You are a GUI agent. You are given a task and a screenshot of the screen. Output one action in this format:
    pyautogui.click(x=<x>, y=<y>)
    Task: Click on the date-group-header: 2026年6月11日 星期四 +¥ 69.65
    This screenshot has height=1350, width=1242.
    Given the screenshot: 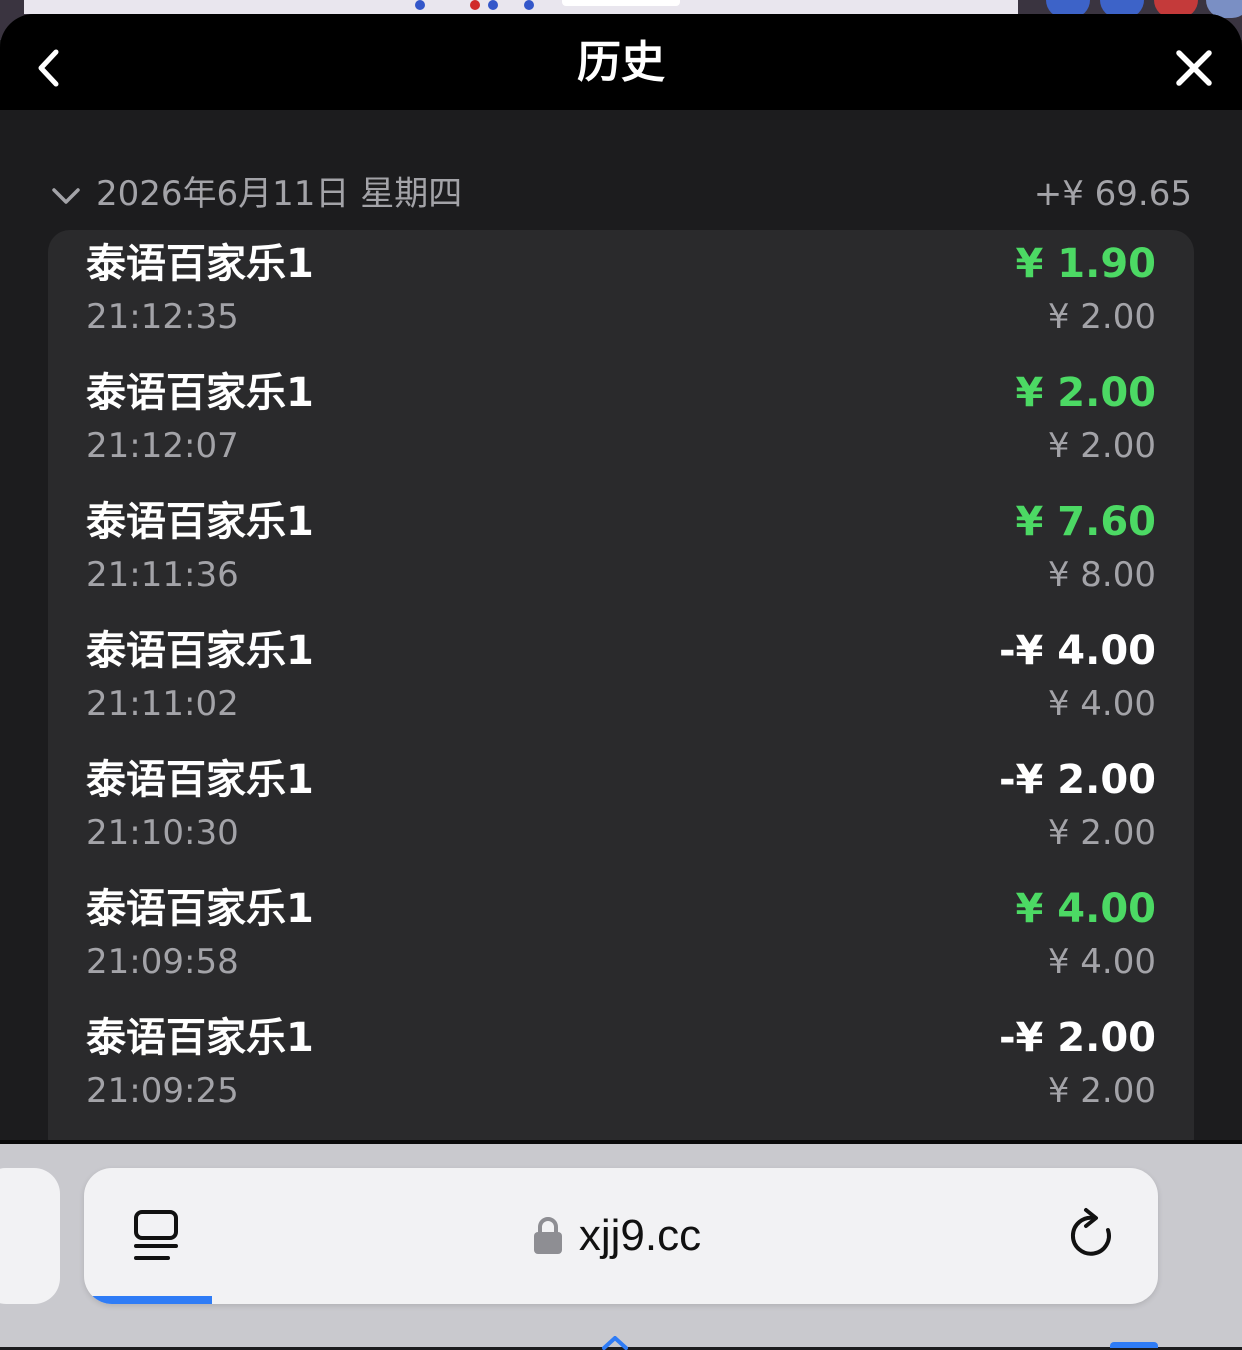 What is the action you would take?
    pyautogui.click(x=621, y=194)
    